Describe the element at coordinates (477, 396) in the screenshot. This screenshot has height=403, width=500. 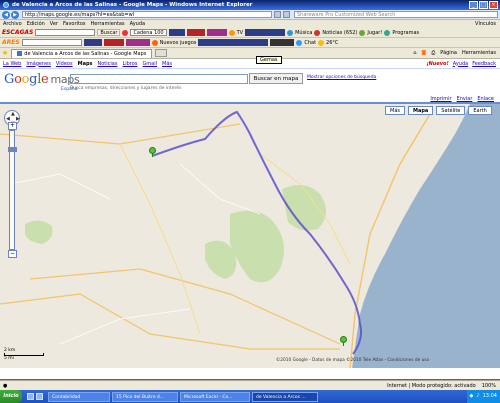
I see `tray-volume-icon: ♪` at that location.